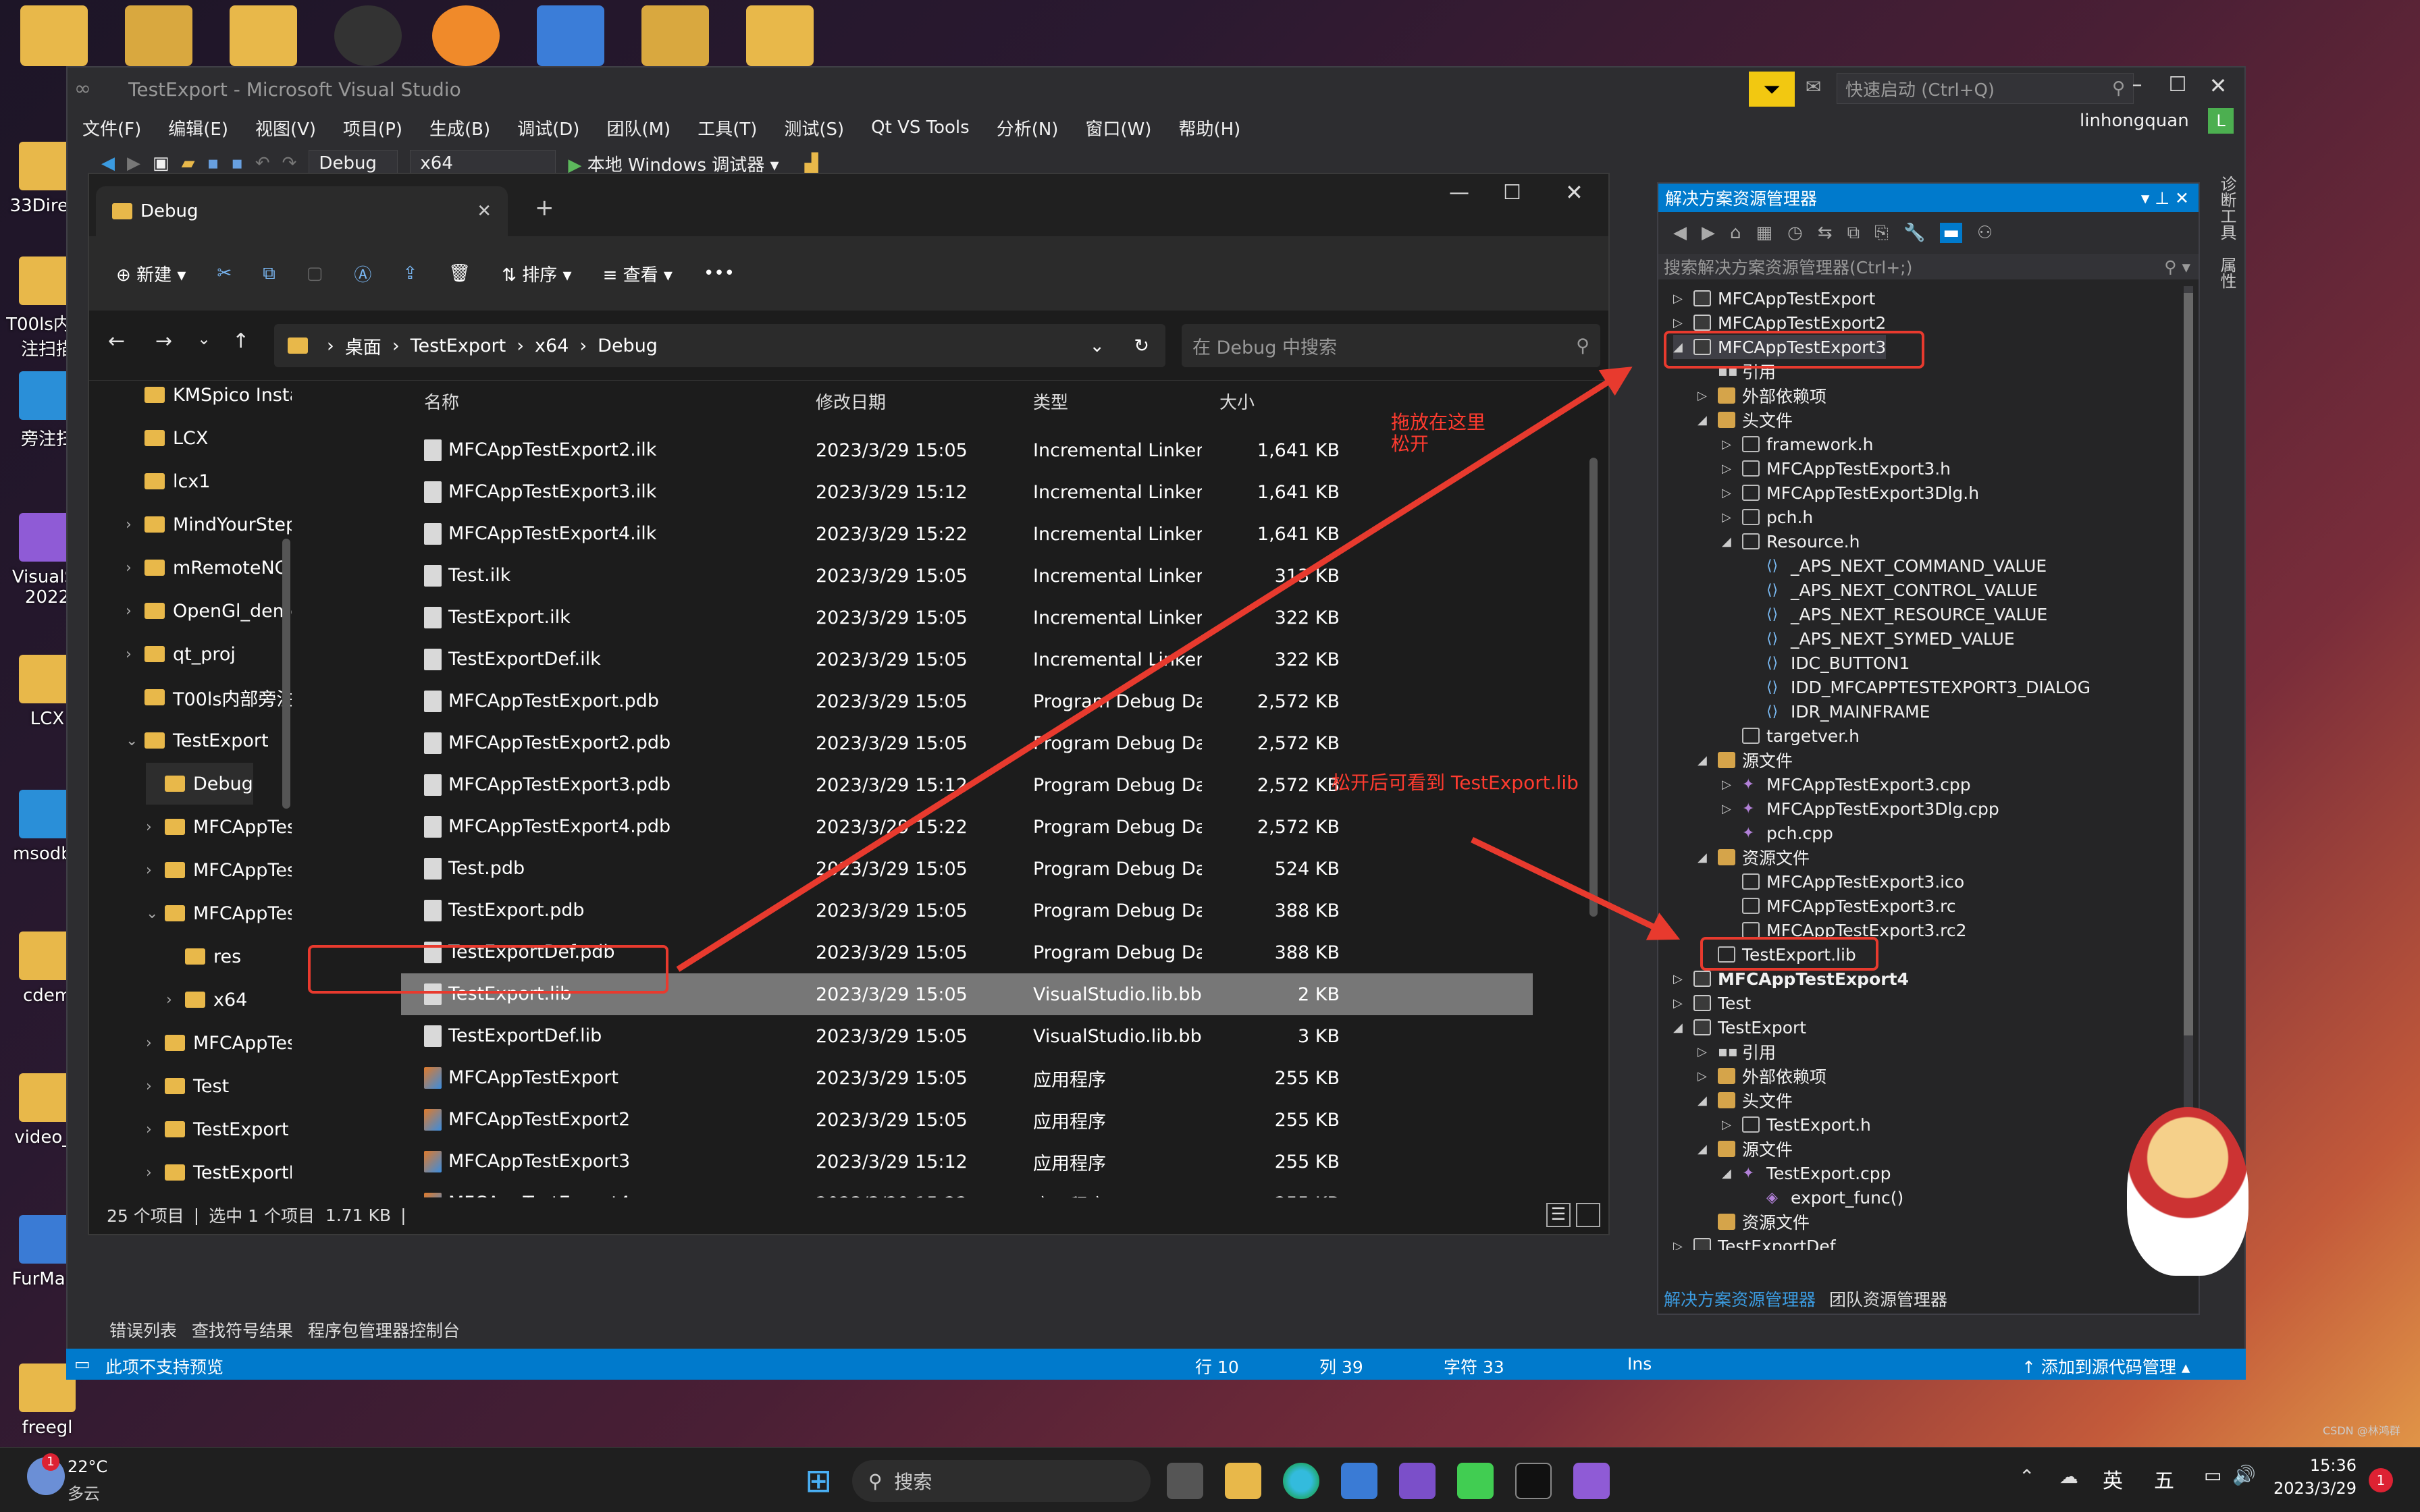 This screenshot has width=2420, height=1512. Describe the element at coordinates (1533, 1481) in the screenshot. I see `terminal-icon` at that location.